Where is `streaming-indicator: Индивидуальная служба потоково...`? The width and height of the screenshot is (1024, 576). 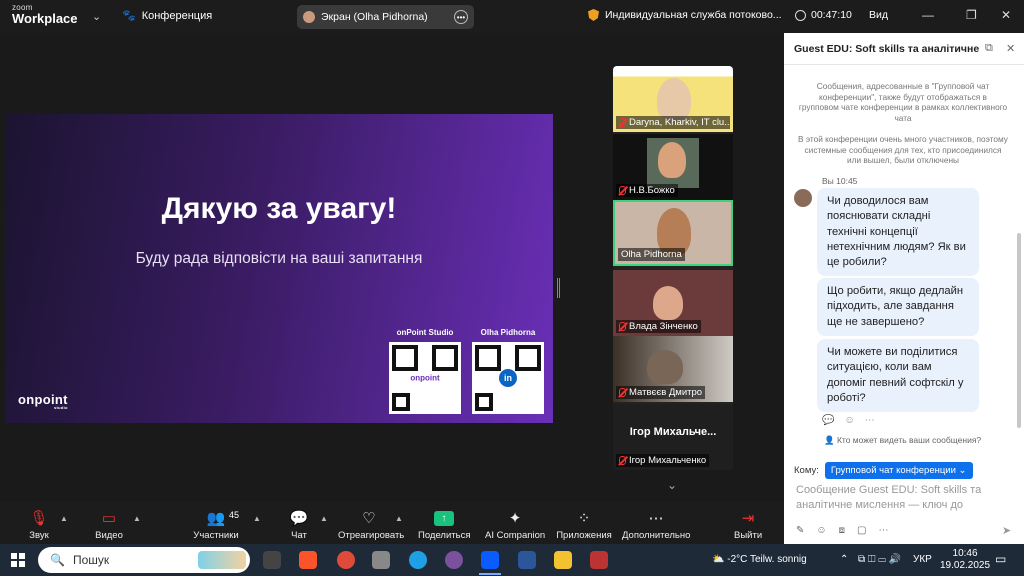
streaming-indicator: Индивидуальная служба потоково... is located at coordinates (685, 15).